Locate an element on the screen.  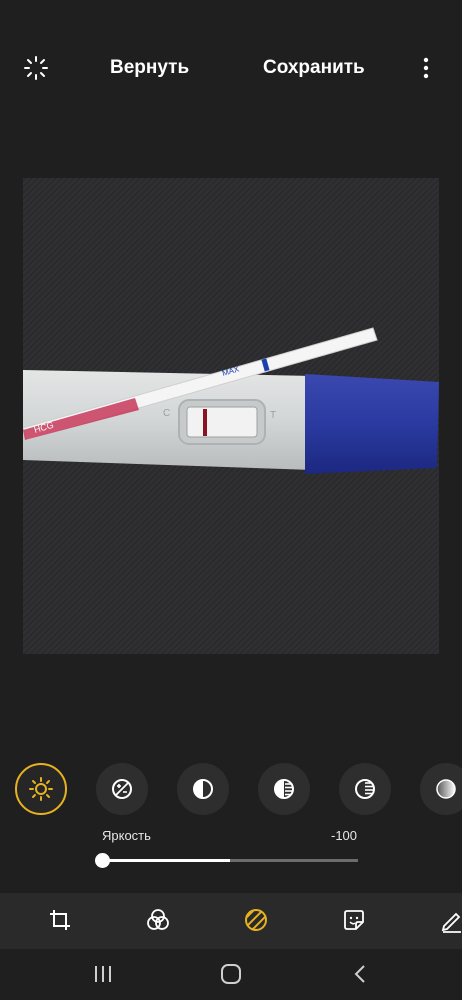
brightness-icon is located at coordinates (41, 789).